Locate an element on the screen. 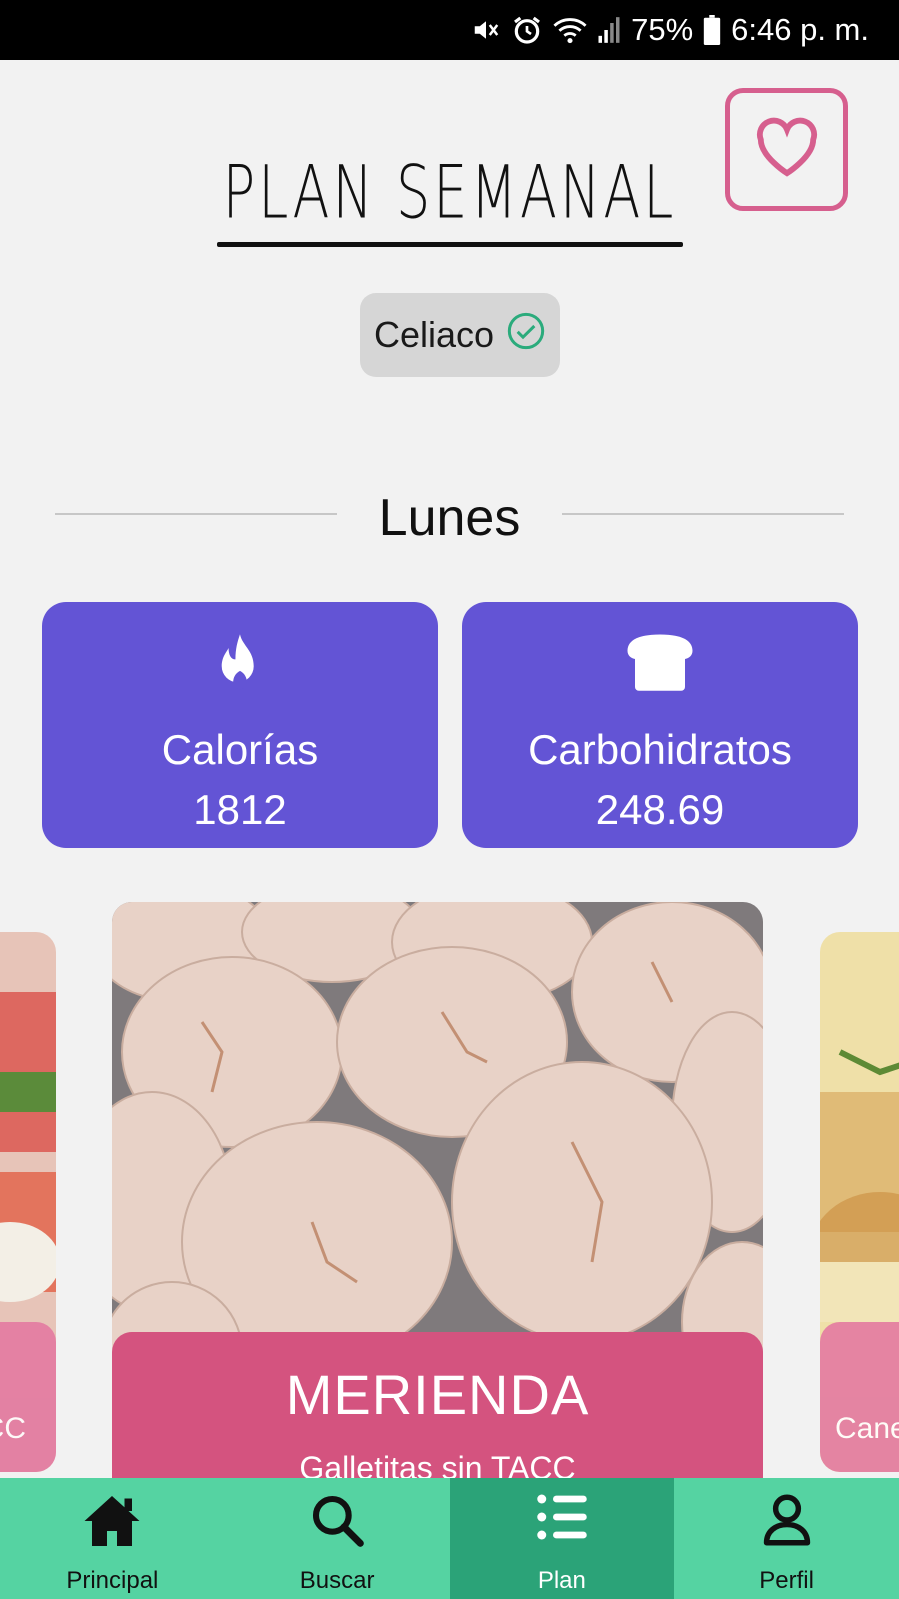  meal-label-previous: CC is located at coordinates (28, 1397).